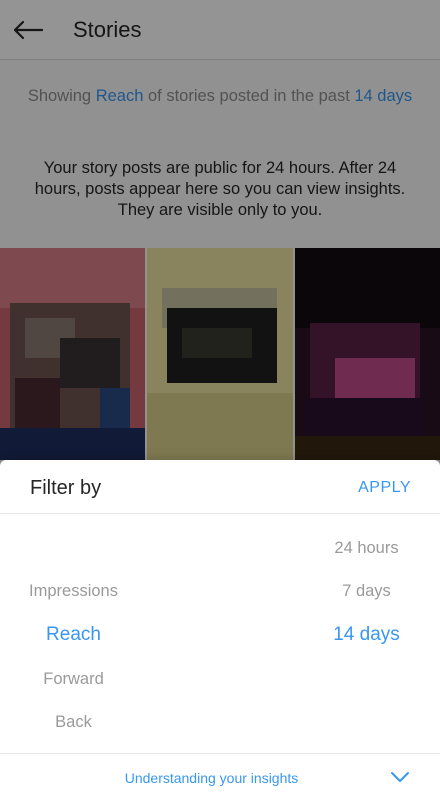 This screenshot has width=440, height=800. Describe the element at coordinates (73, 679) in the screenshot. I see `metric-option-forward: Forward` at that location.